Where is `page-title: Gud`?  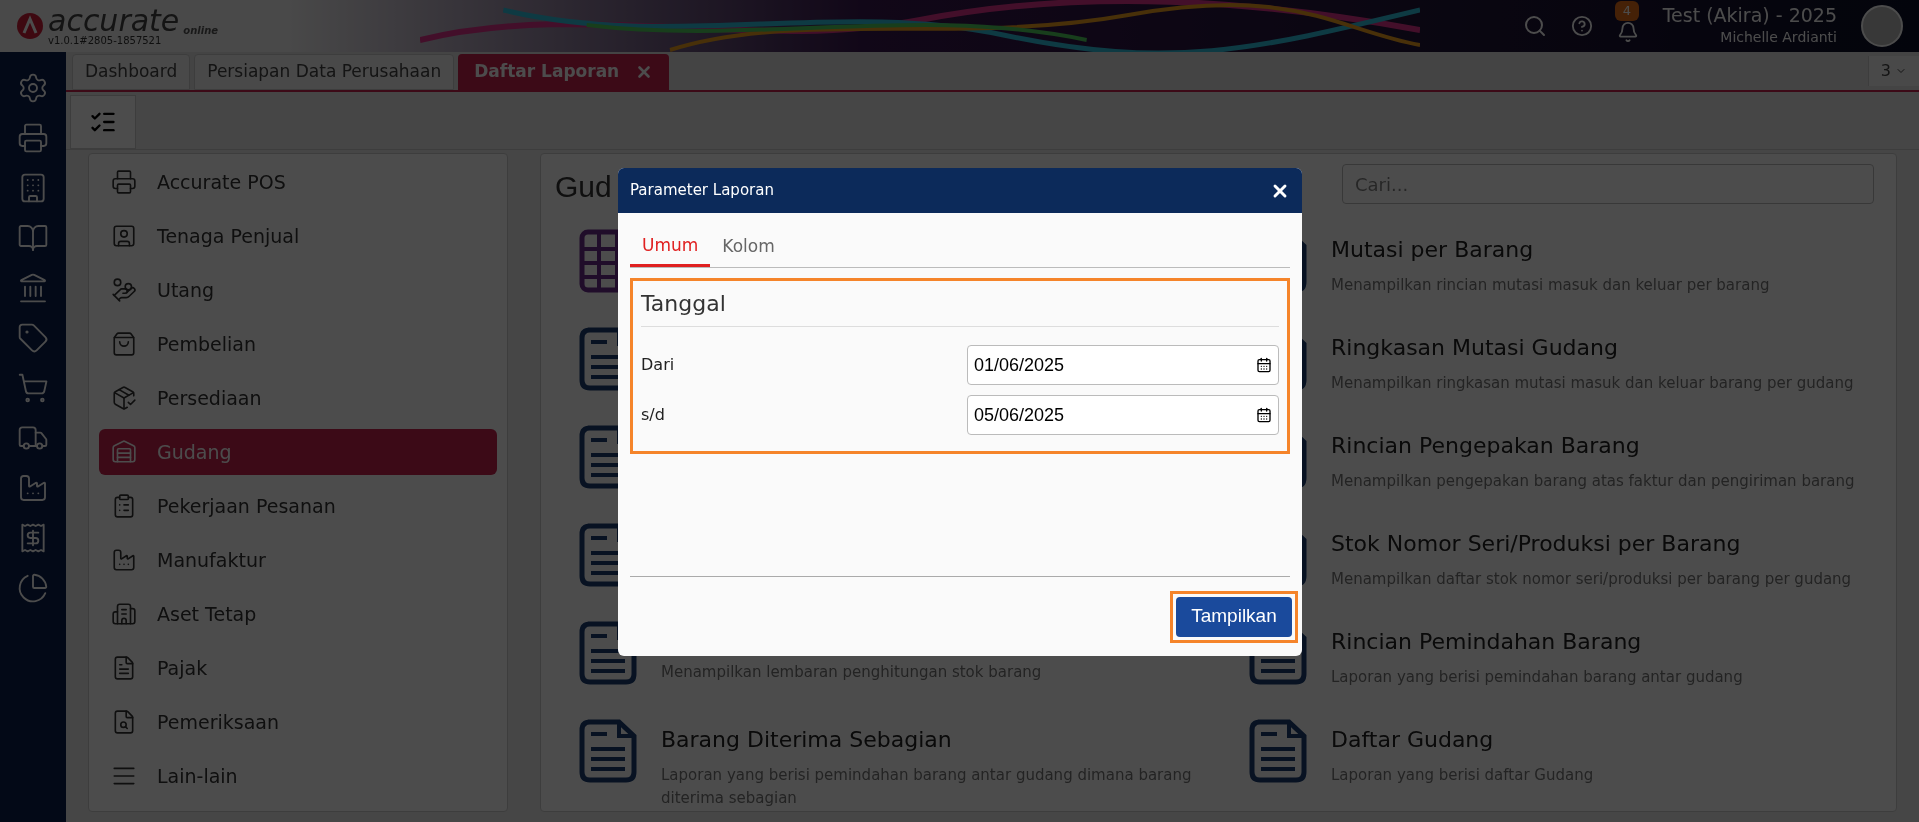 page-title: Gud is located at coordinates (583, 187).